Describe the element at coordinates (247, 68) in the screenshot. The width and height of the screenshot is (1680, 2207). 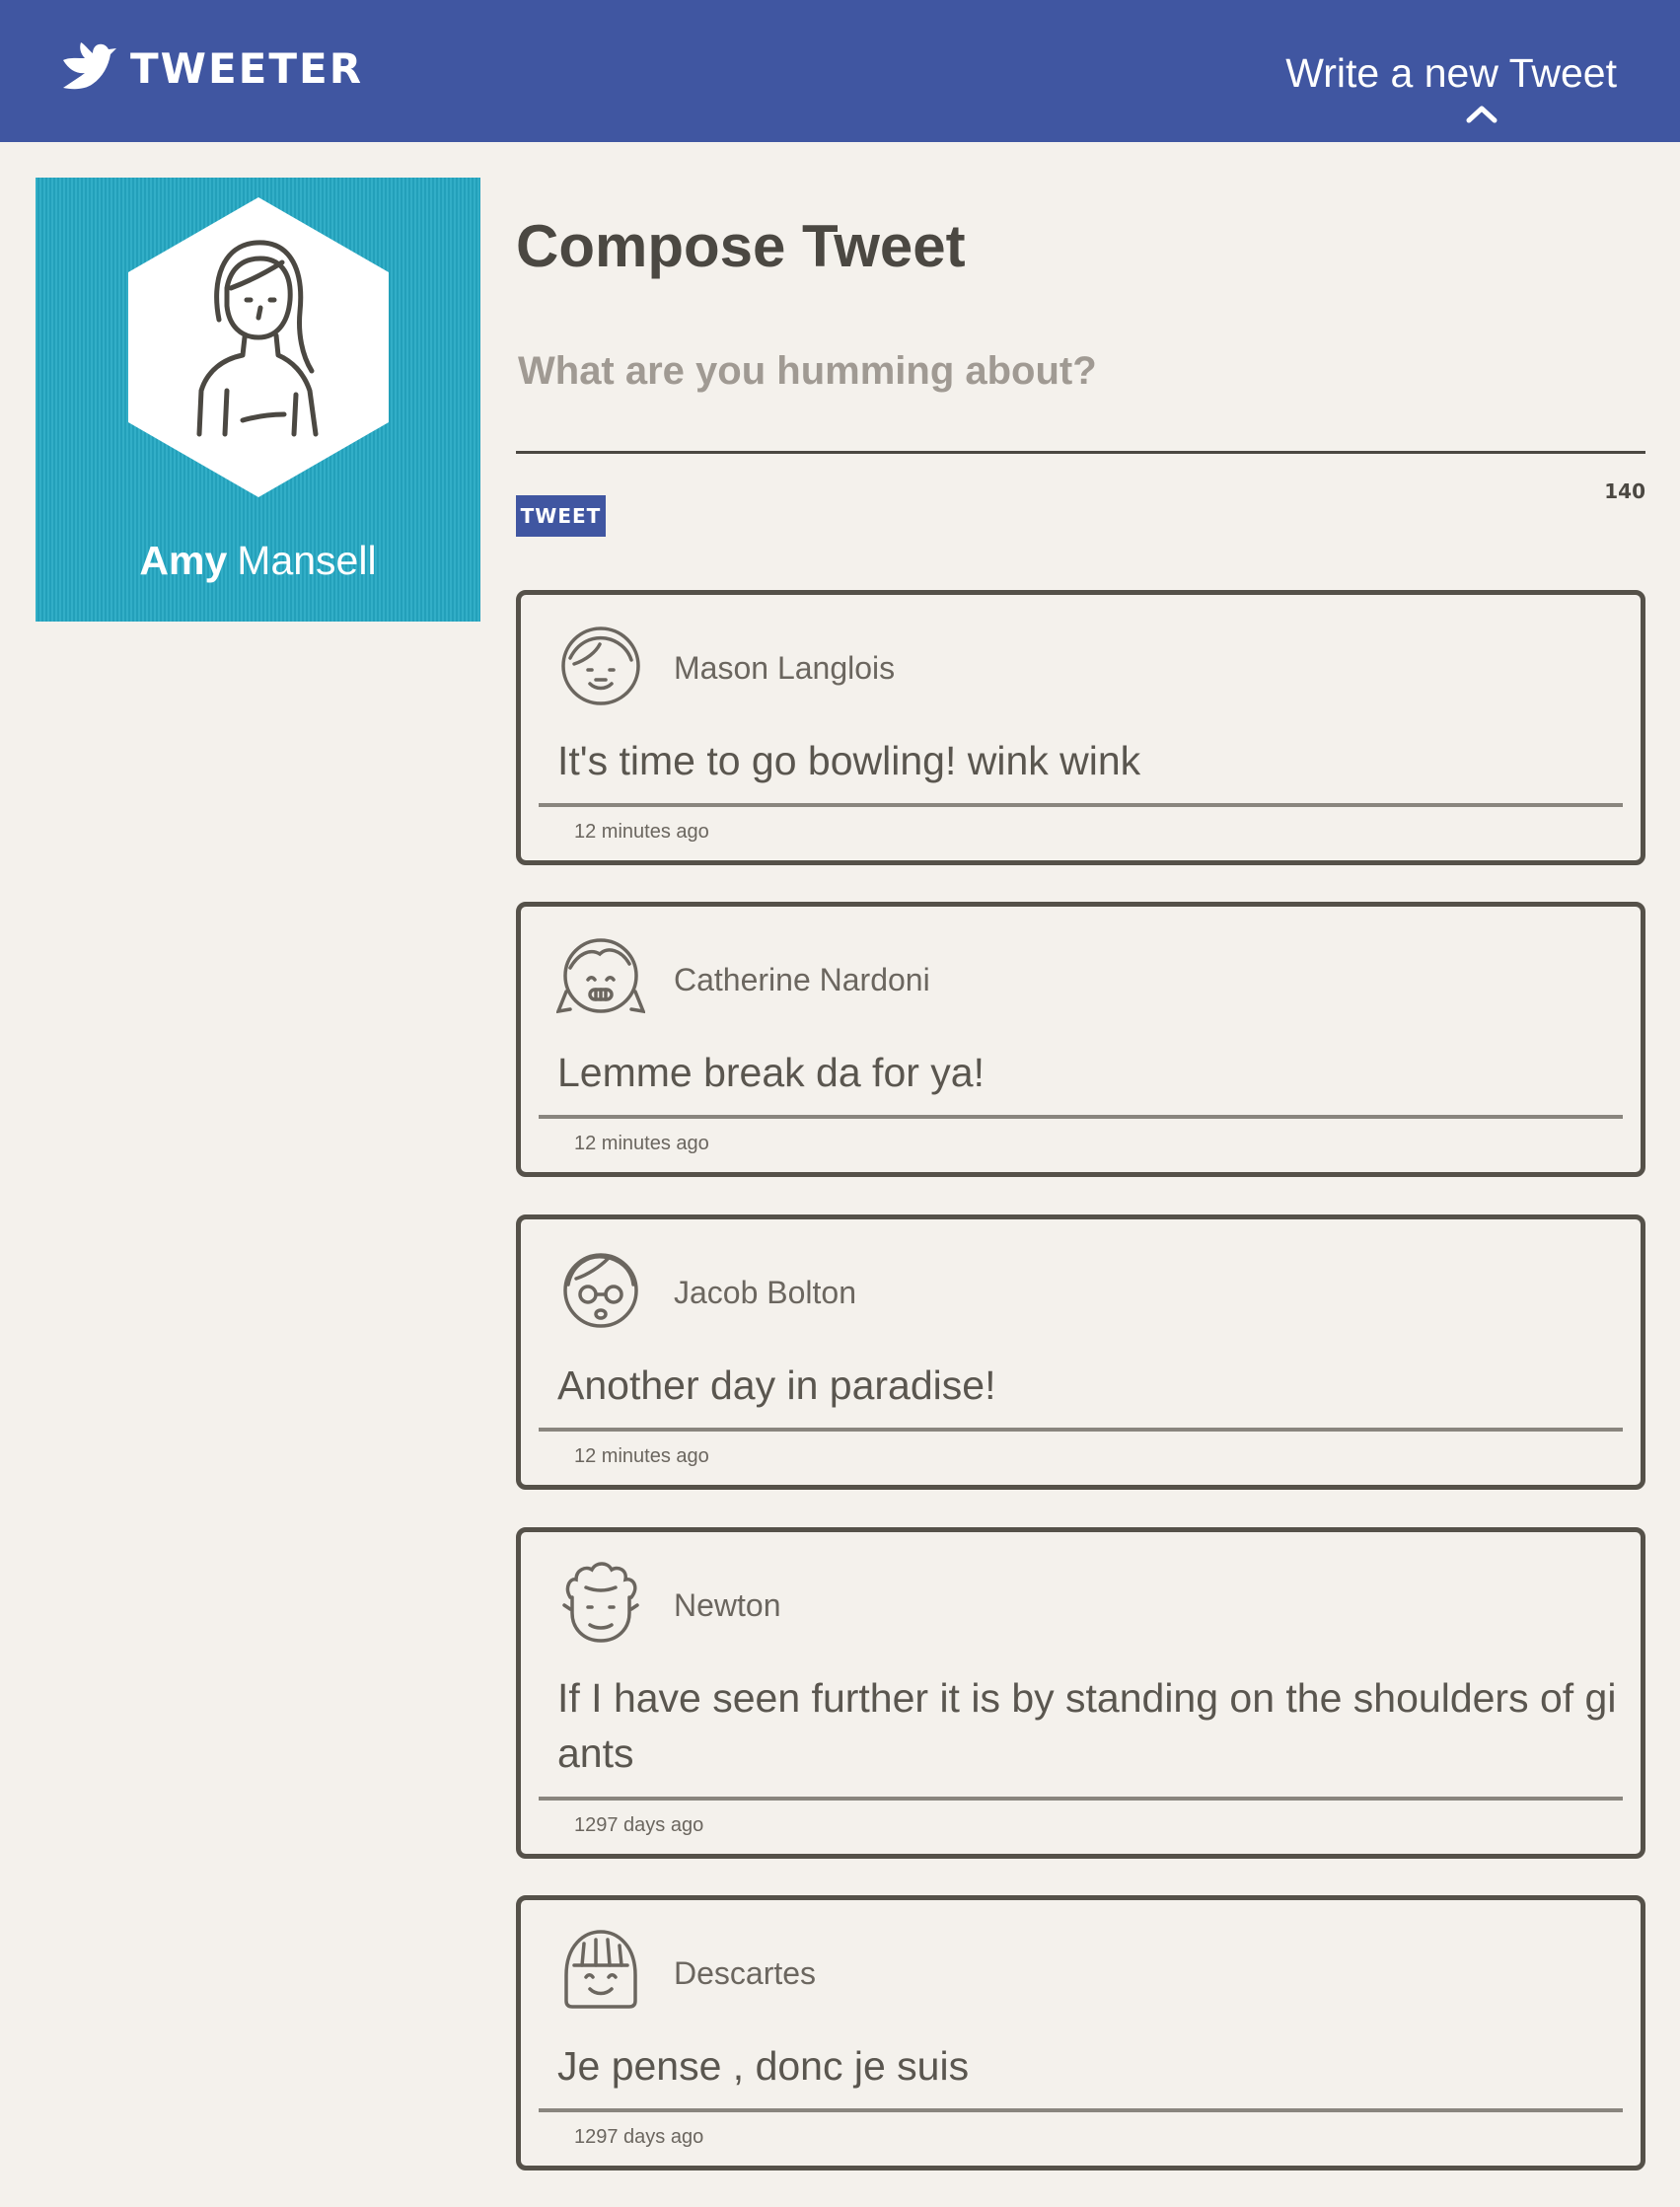
I see `brand-name: TWEETER` at that location.